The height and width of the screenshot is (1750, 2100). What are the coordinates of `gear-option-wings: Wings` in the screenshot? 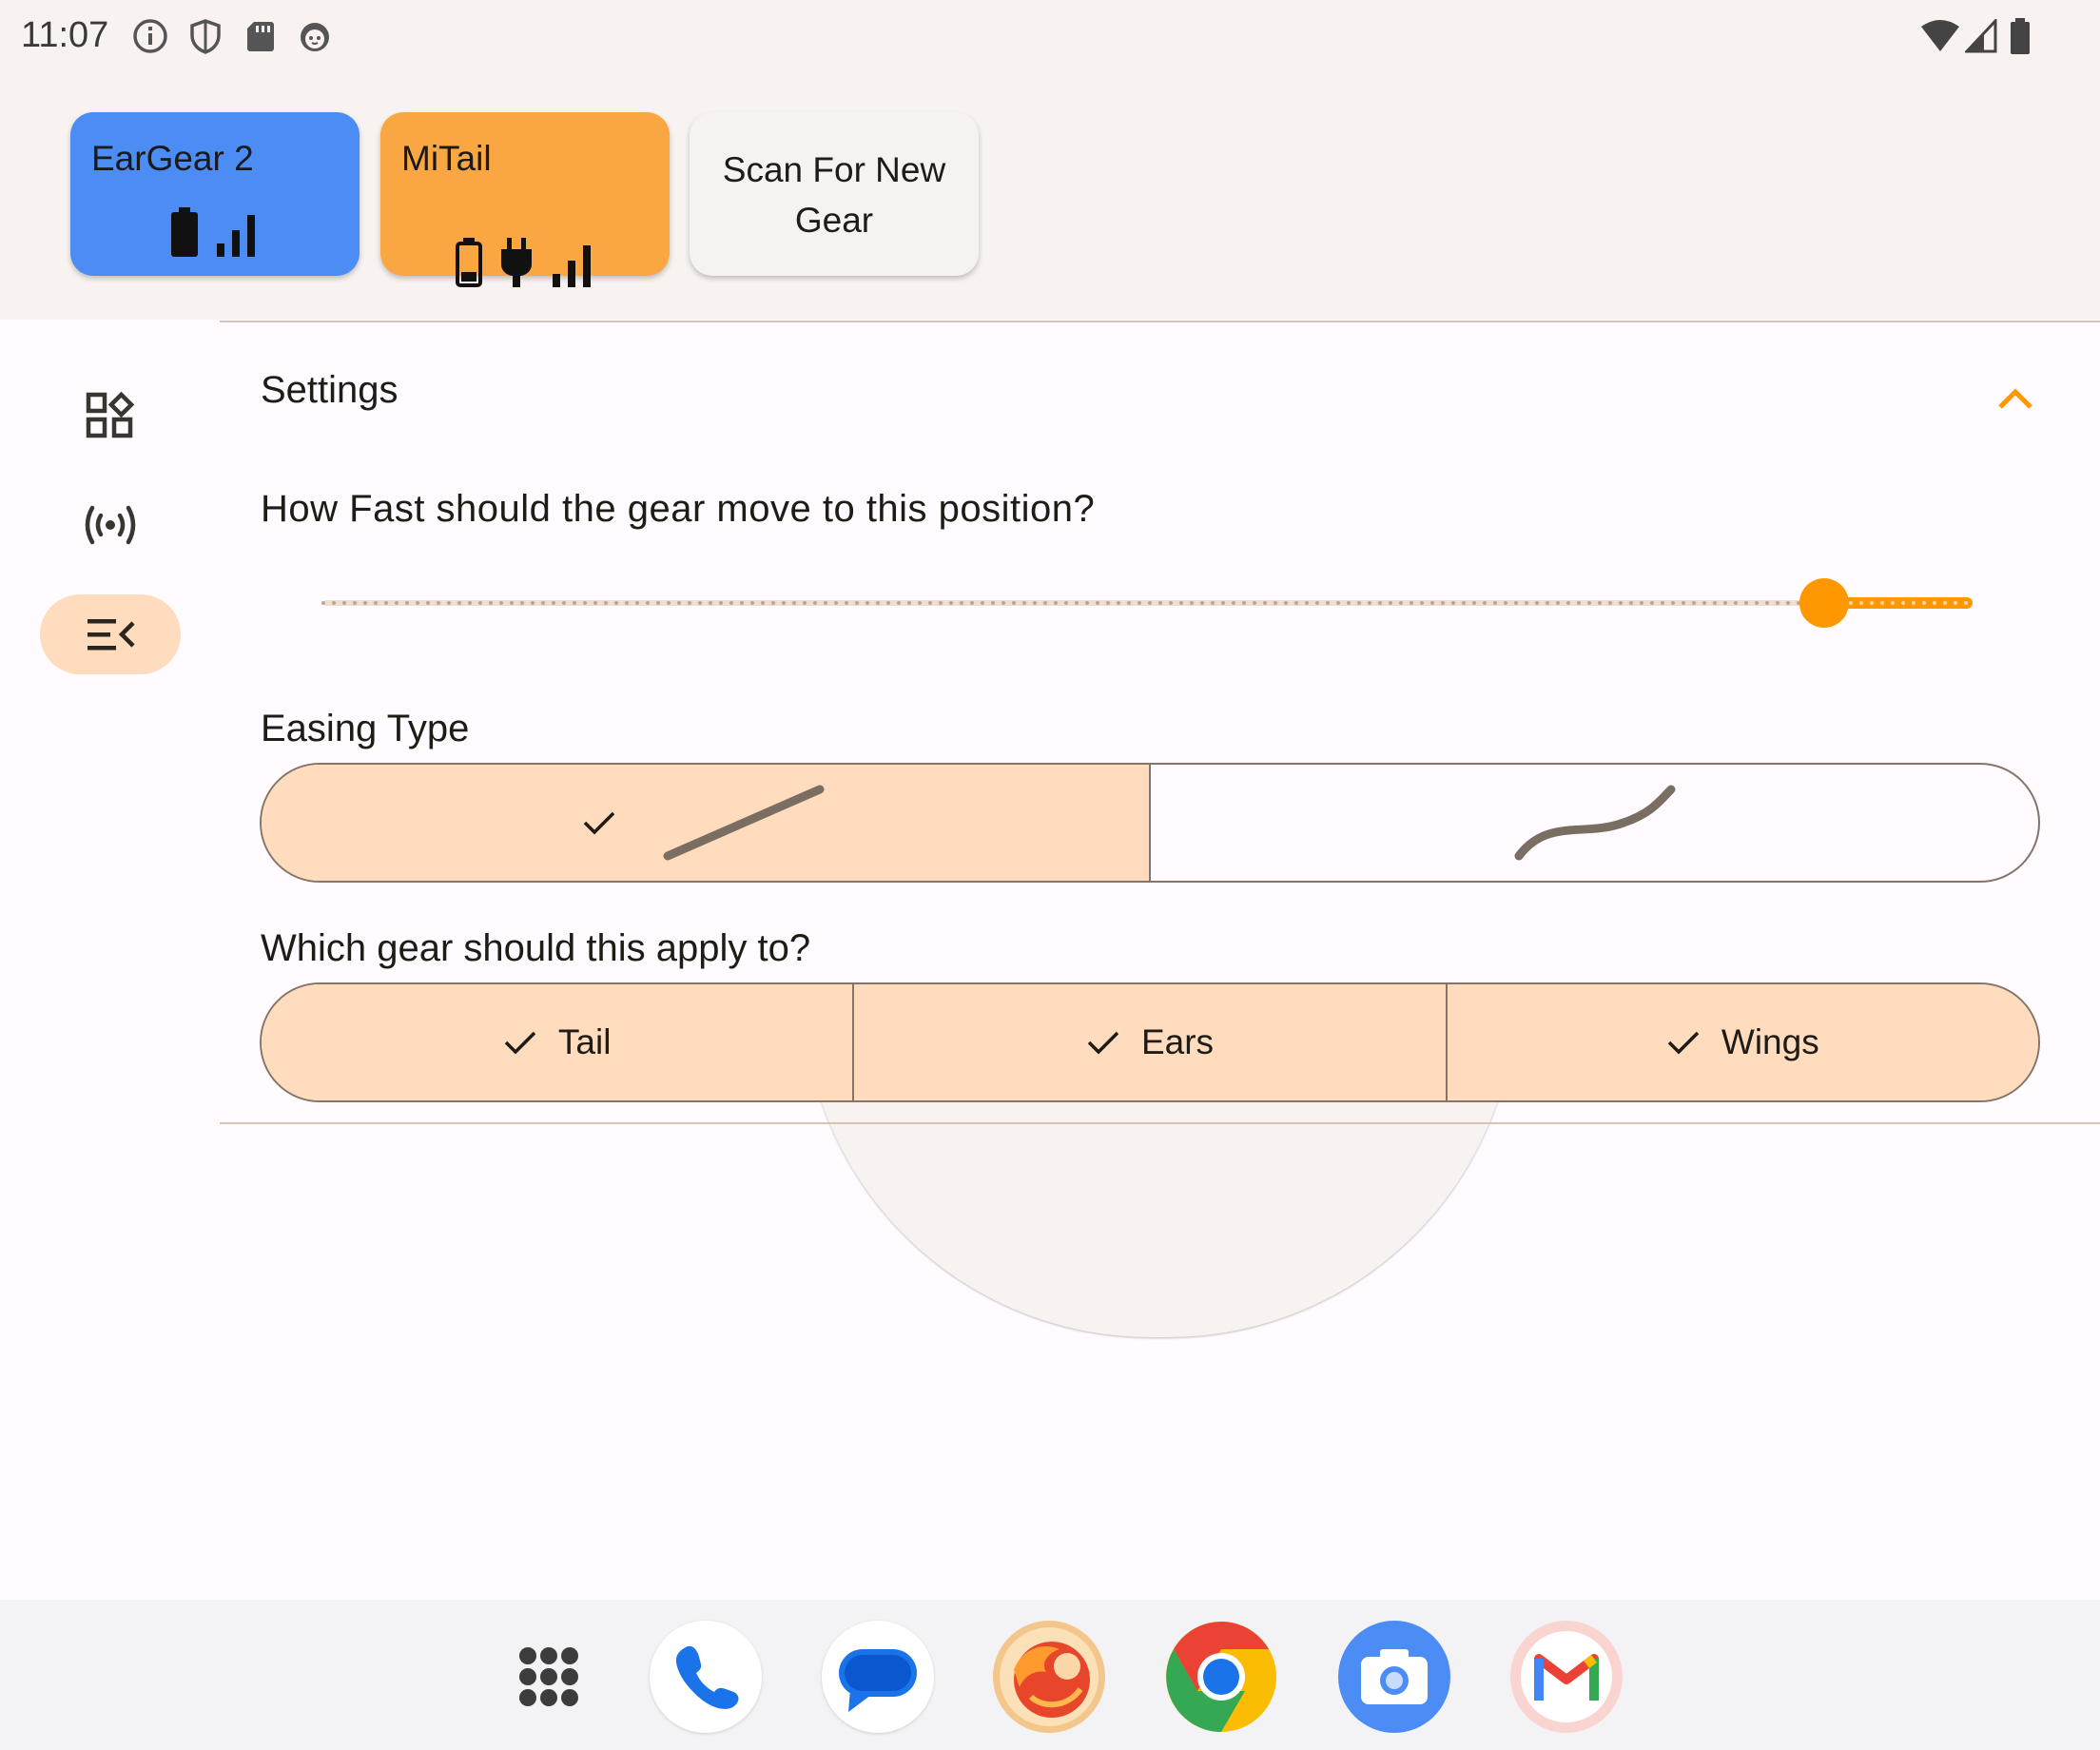 It's located at (1741, 1042).